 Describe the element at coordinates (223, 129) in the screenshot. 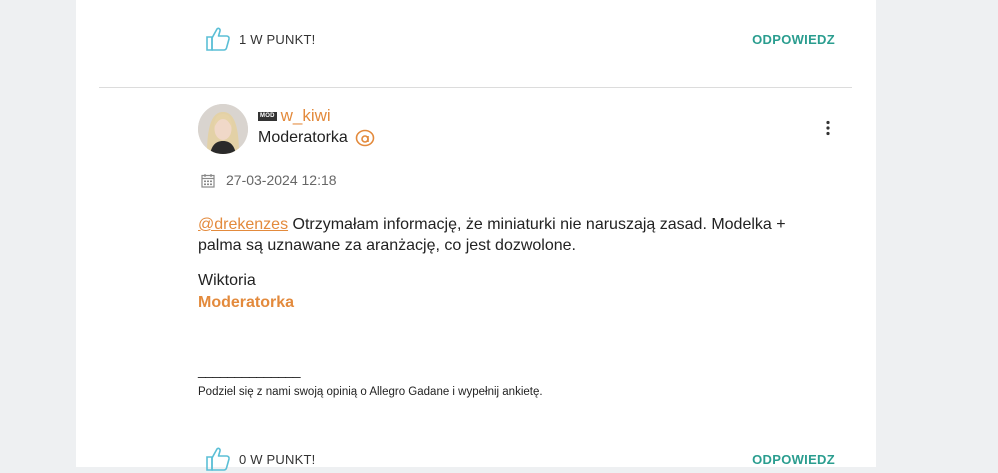

I see `avatar` at that location.